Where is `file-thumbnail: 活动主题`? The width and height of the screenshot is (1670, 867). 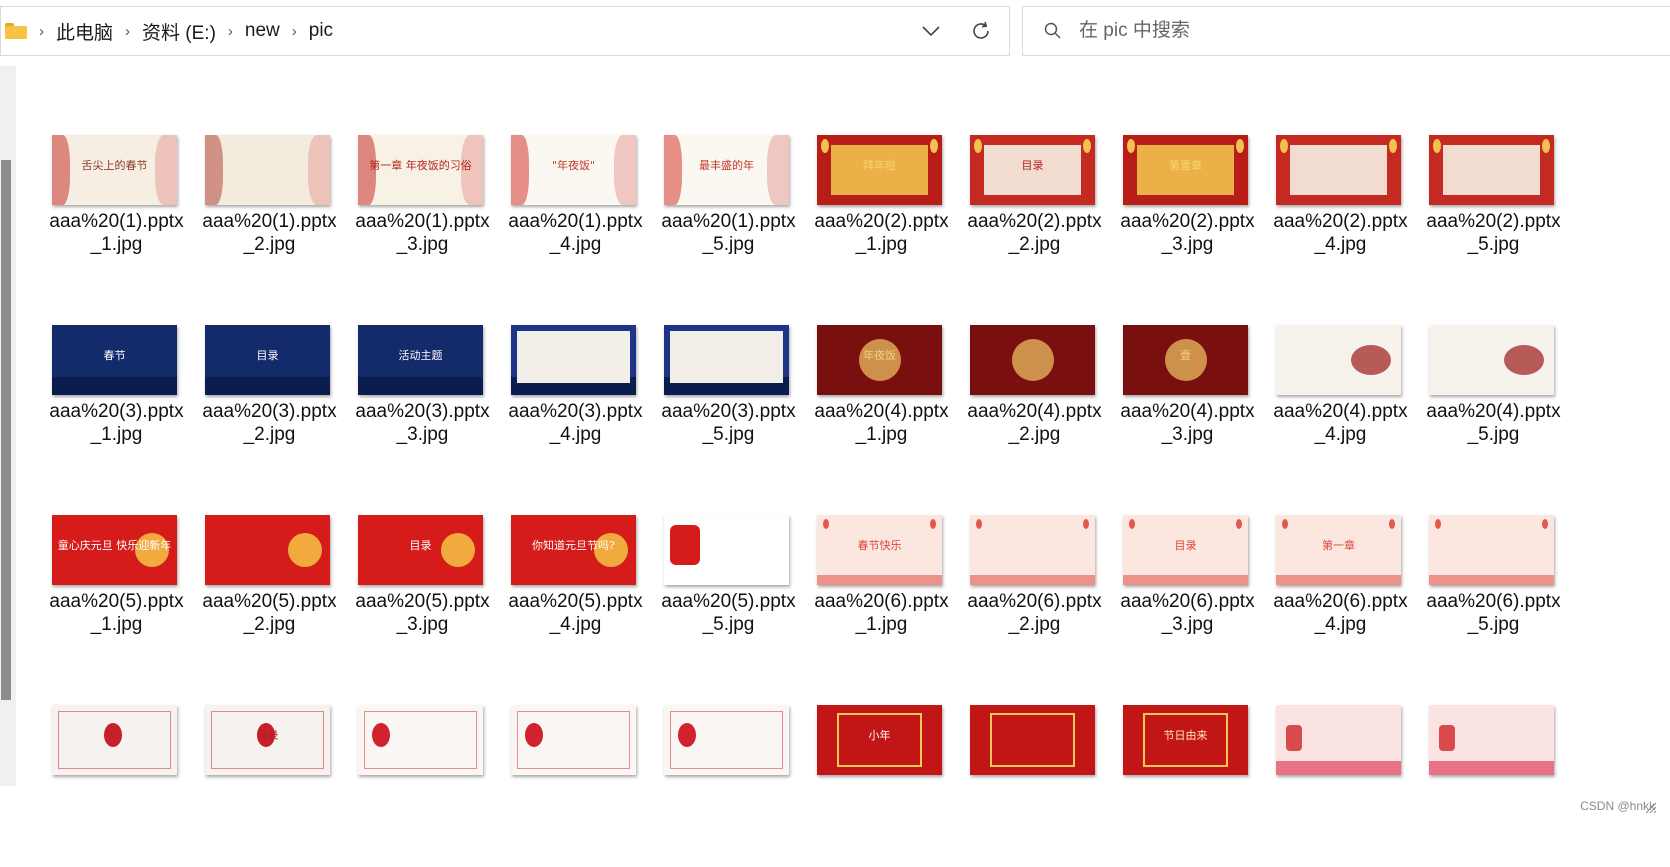
file-thumbnail: 活动主题 is located at coordinates (420, 360).